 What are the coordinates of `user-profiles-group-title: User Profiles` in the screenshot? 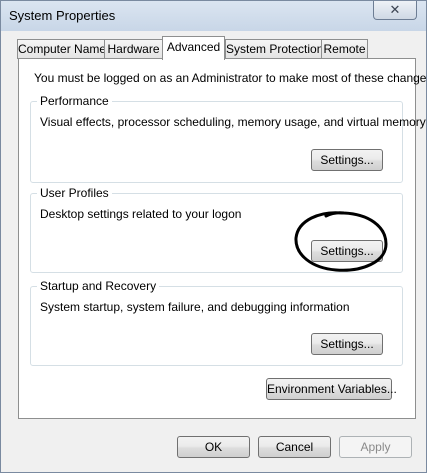 It's located at (74, 193).